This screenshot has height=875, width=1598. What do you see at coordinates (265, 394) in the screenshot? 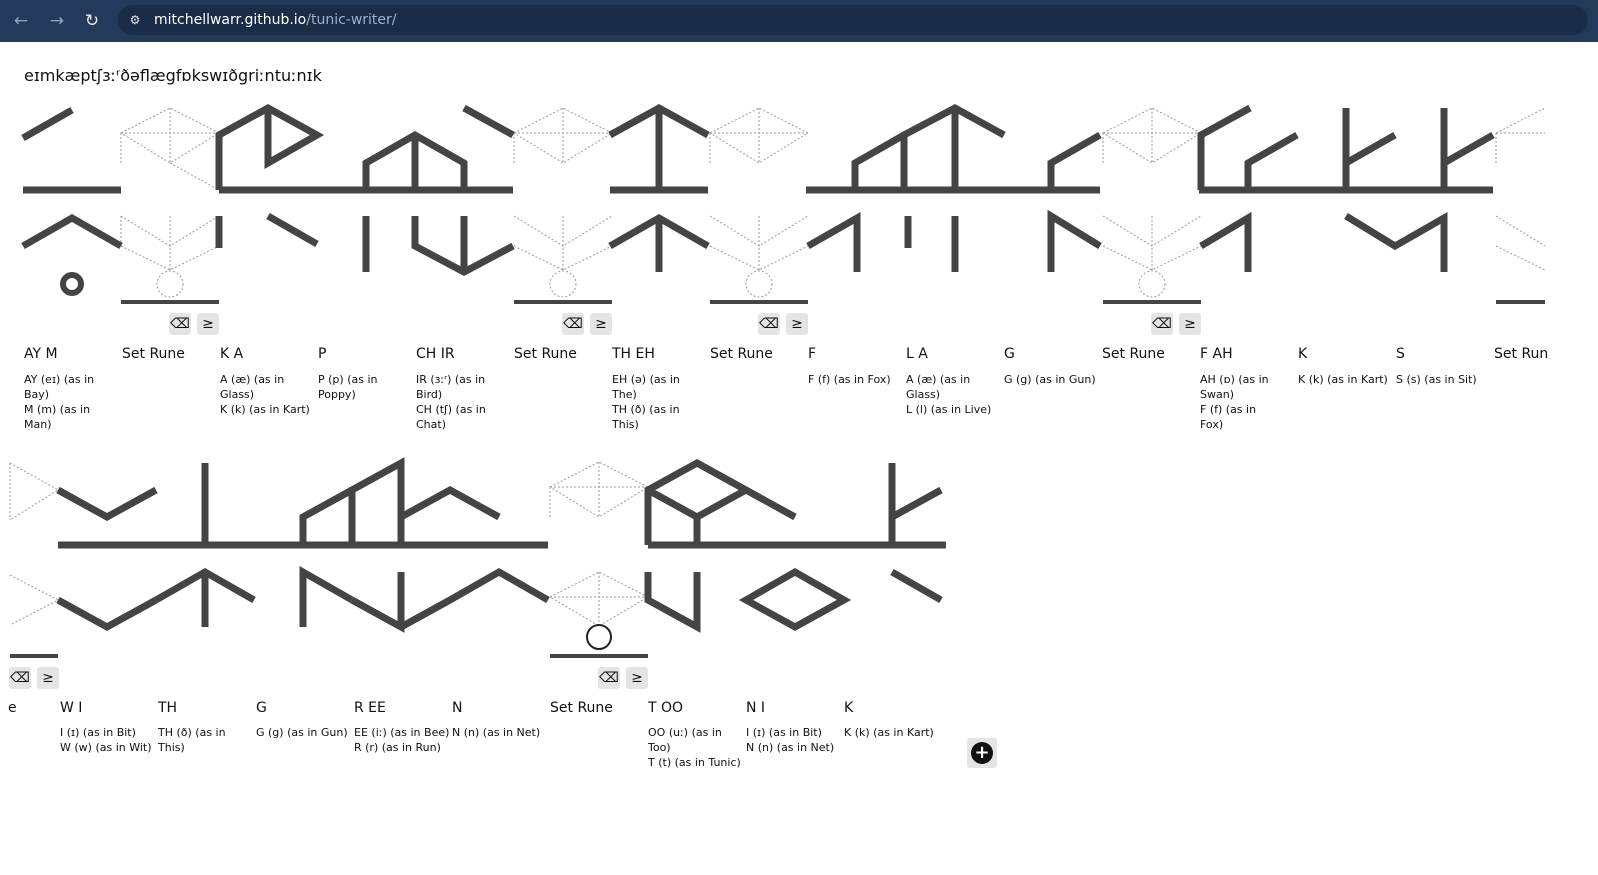
I see `rune-sounds: A (æ) (as in Glass) K (k) (as in Kart)` at bounding box center [265, 394].